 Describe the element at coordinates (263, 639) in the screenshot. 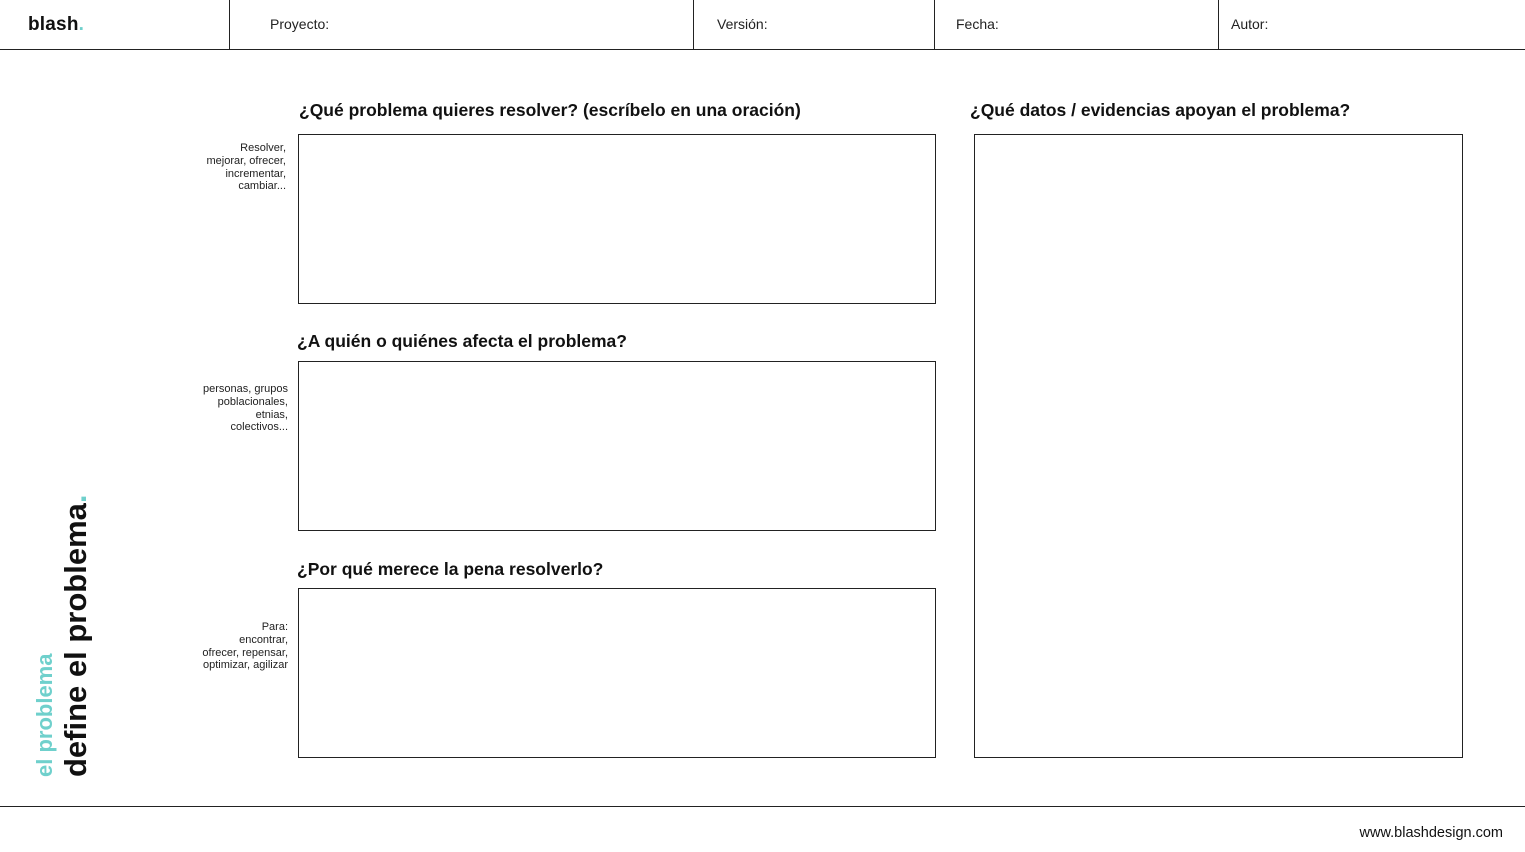

I see `hint-line: encontrar,` at that location.